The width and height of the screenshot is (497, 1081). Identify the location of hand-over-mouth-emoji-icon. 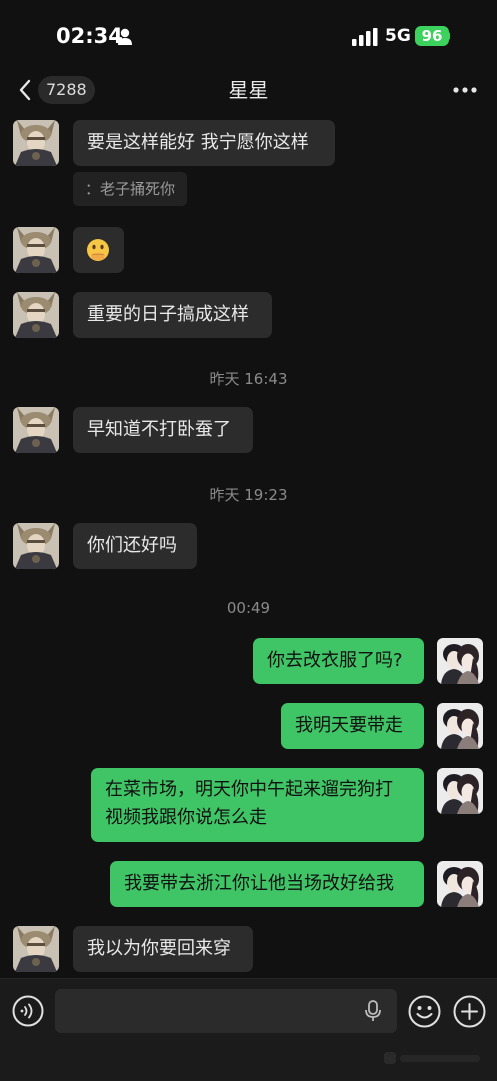
(98, 250).